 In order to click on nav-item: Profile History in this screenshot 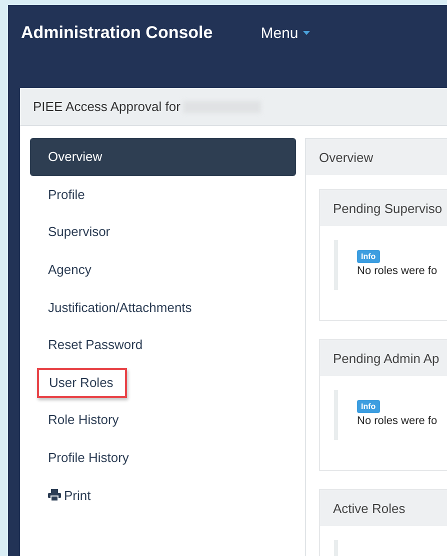, I will do `click(163, 457)`.